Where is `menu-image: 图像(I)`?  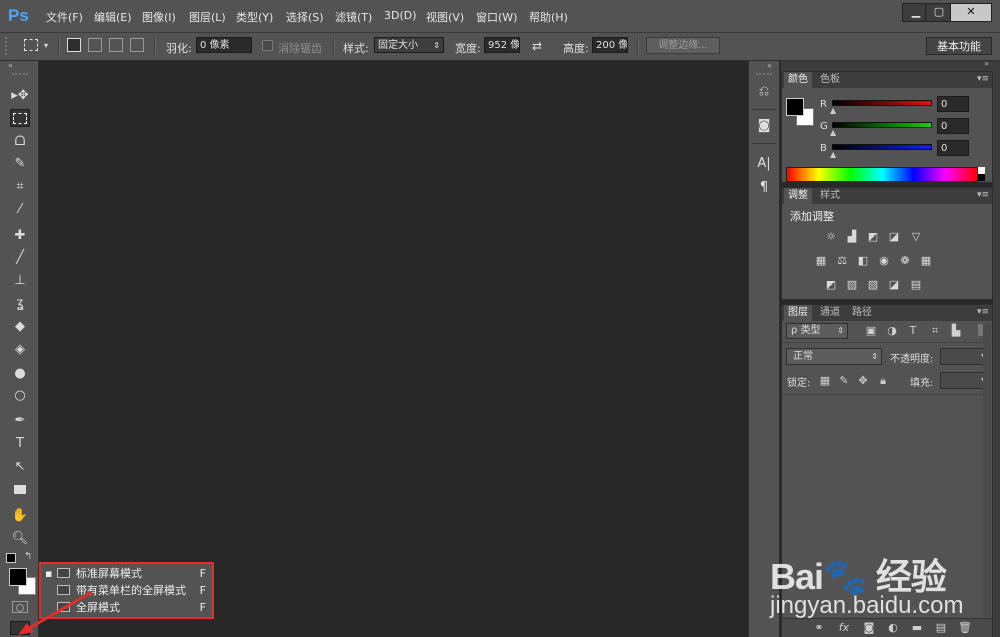
menu-image: 图像(I) is located at coordinates (159, 17).